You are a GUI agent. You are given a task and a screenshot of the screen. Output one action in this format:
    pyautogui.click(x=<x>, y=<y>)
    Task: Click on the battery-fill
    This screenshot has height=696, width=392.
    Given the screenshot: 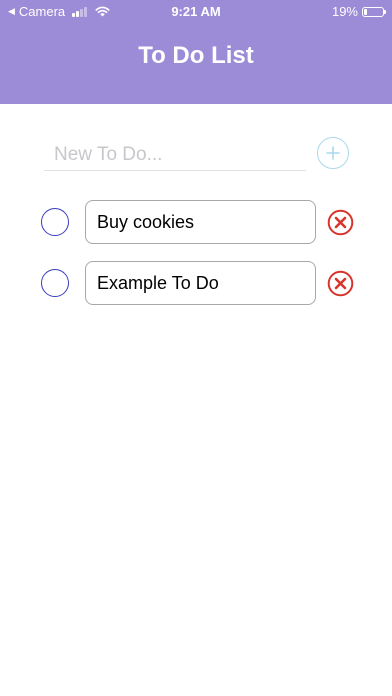 What is the action you would take?
    pyautogui.click(x=366, y=11)
    